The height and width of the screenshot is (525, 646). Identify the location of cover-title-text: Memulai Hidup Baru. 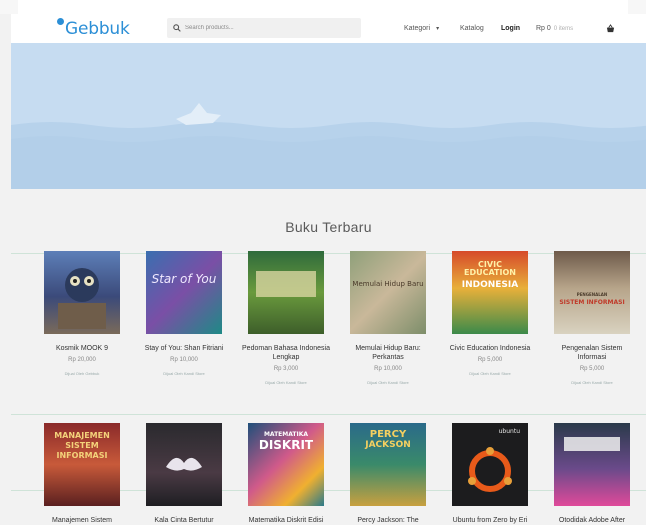
(388, 284).